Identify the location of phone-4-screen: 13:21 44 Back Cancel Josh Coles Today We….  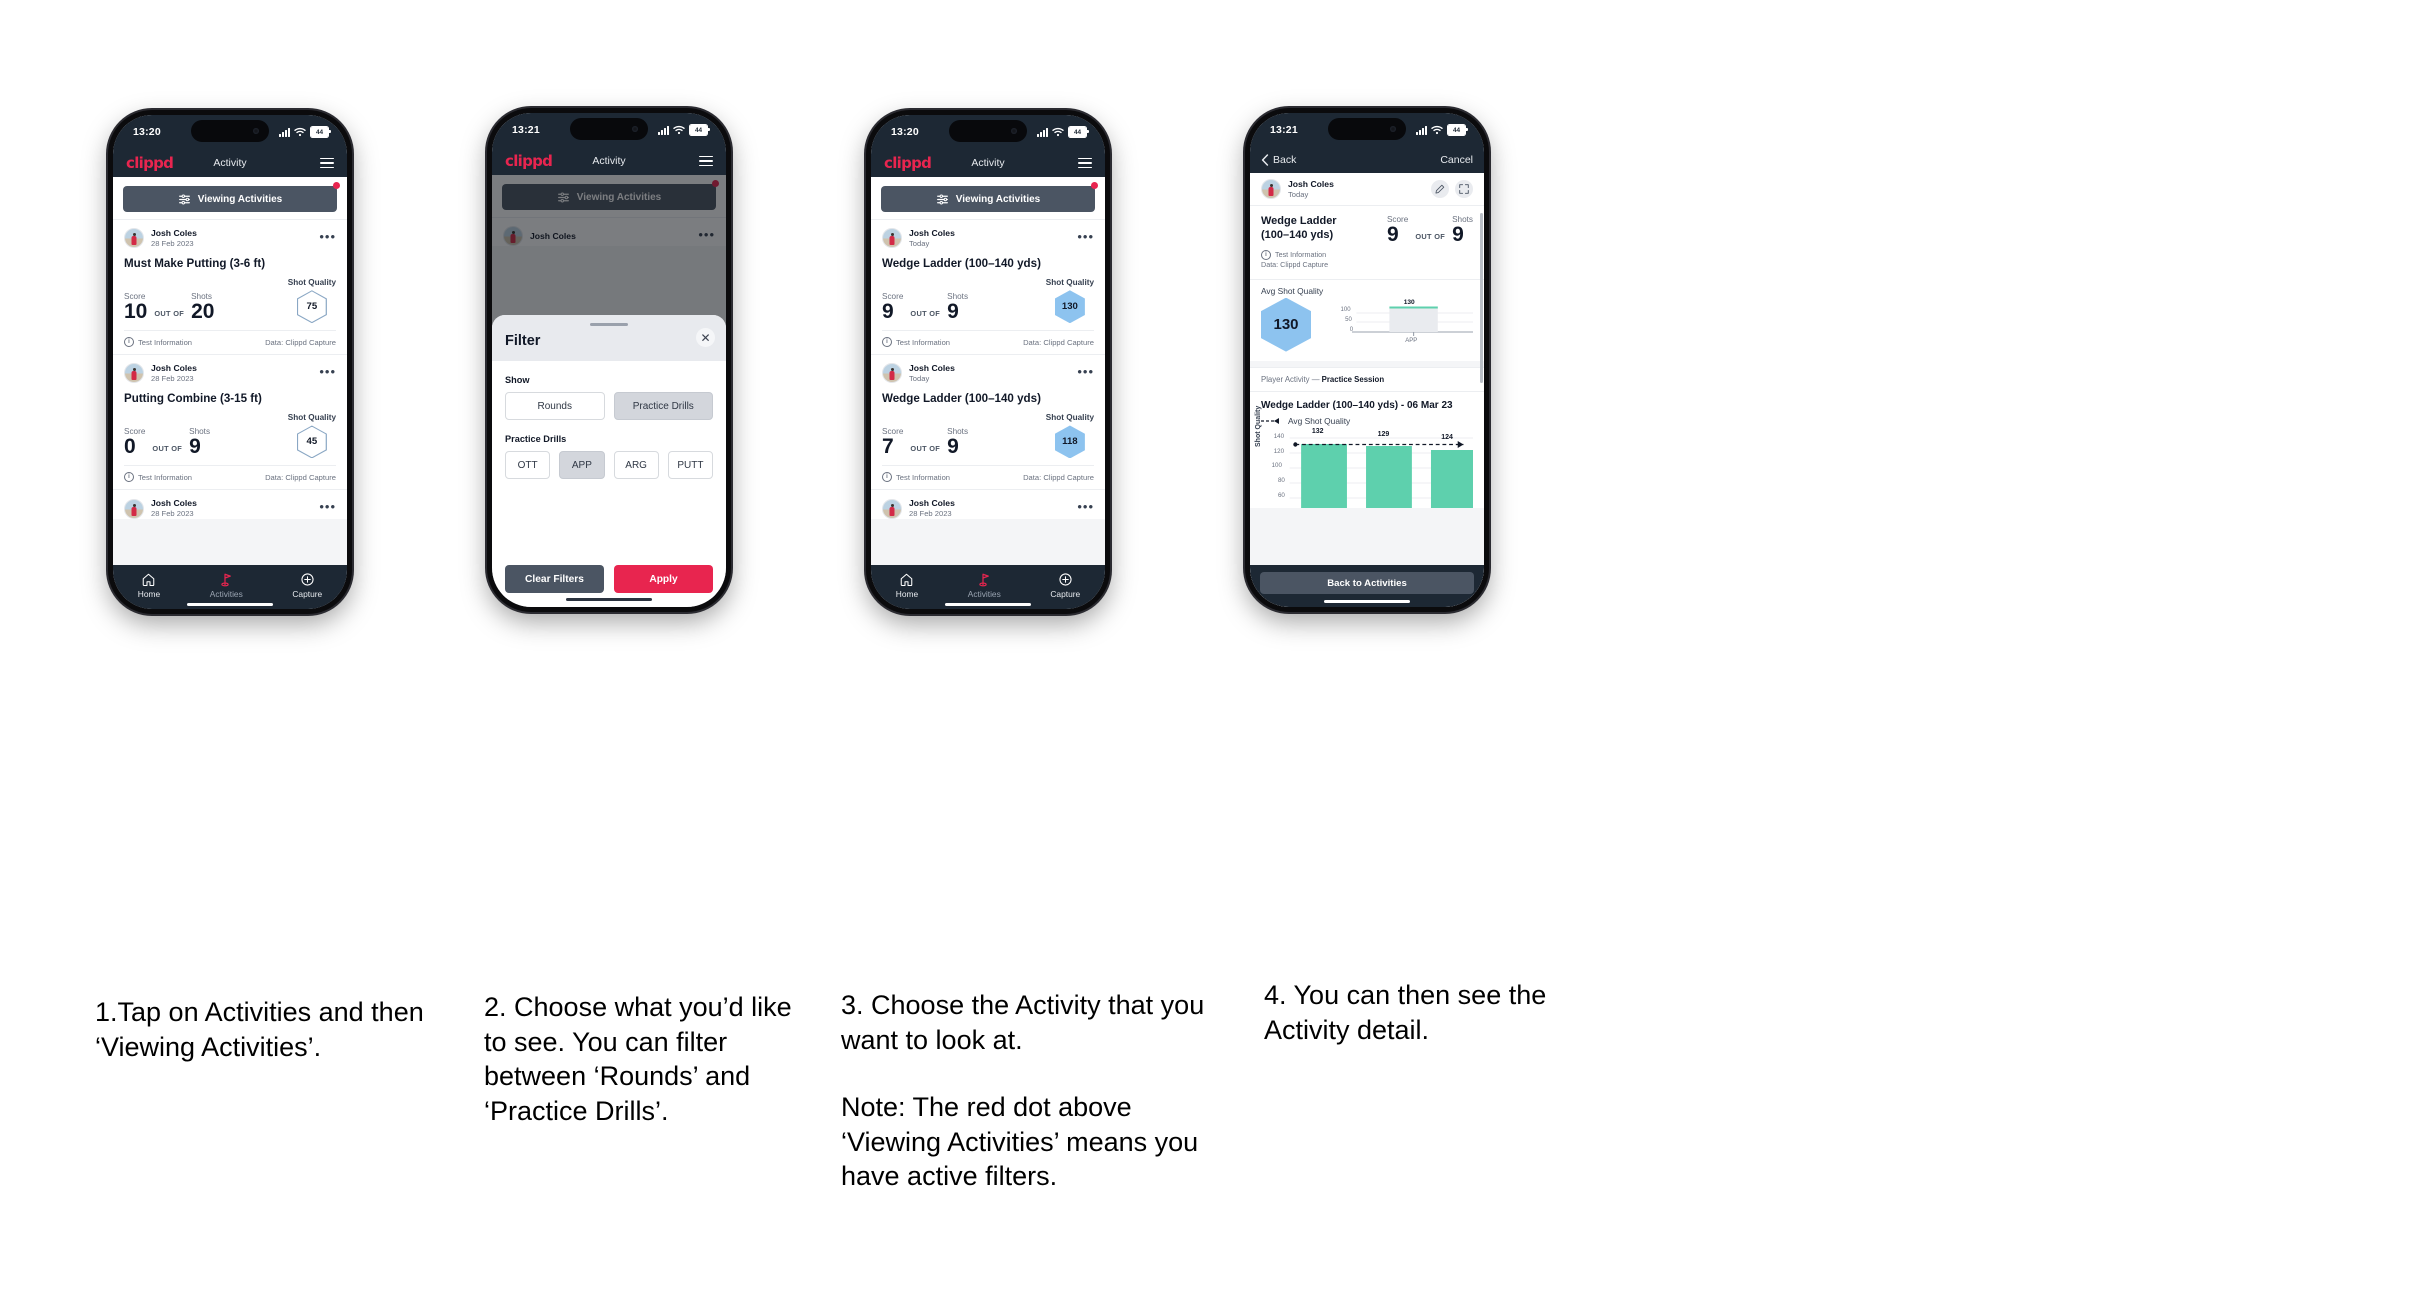
(1367, 360).